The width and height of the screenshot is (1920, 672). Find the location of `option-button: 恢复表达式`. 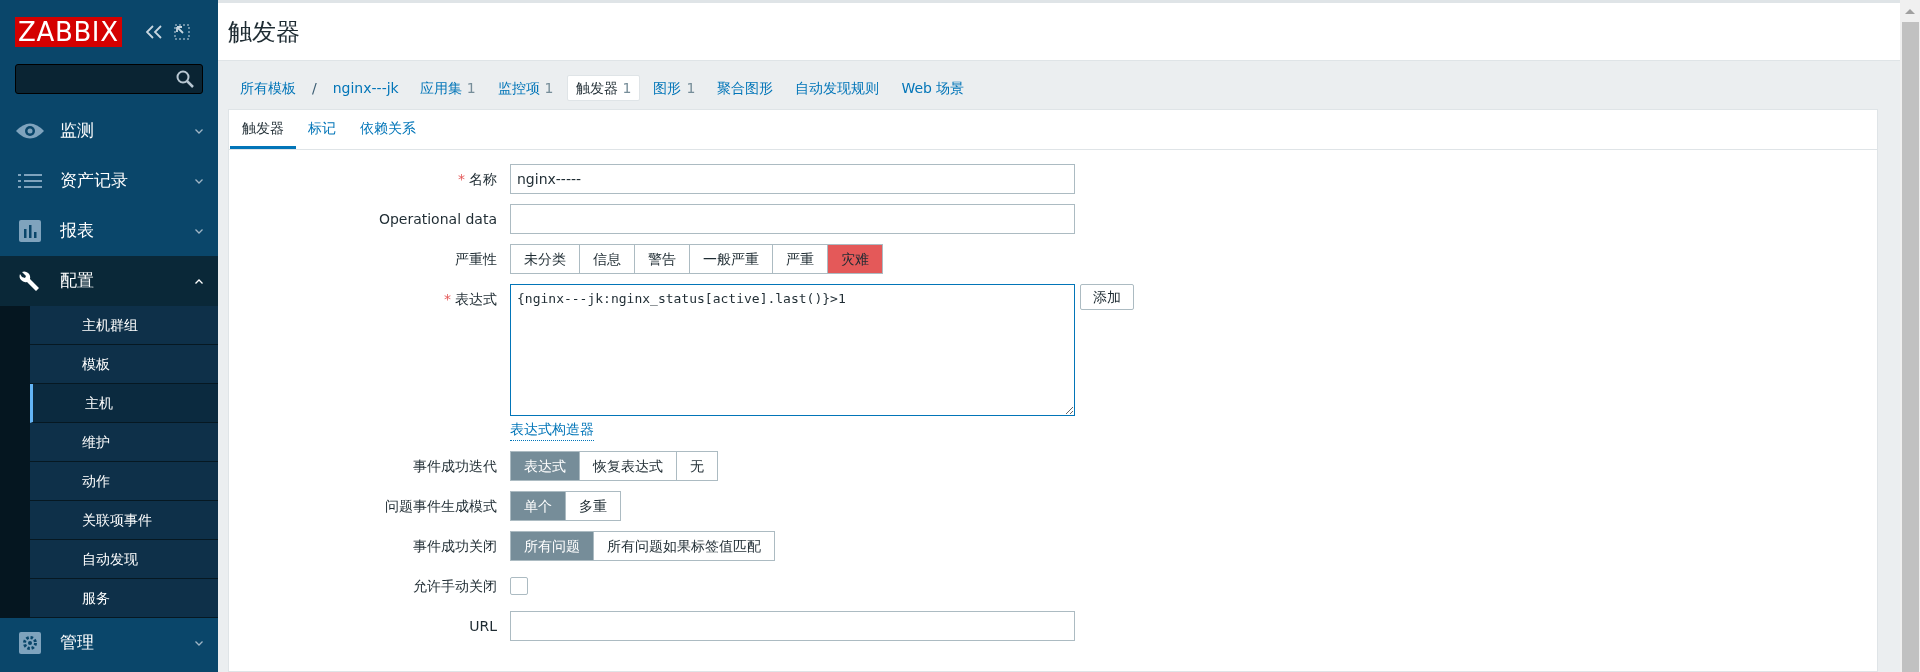

option-button: 恢复表达式 is located at coordinates (628, 466).